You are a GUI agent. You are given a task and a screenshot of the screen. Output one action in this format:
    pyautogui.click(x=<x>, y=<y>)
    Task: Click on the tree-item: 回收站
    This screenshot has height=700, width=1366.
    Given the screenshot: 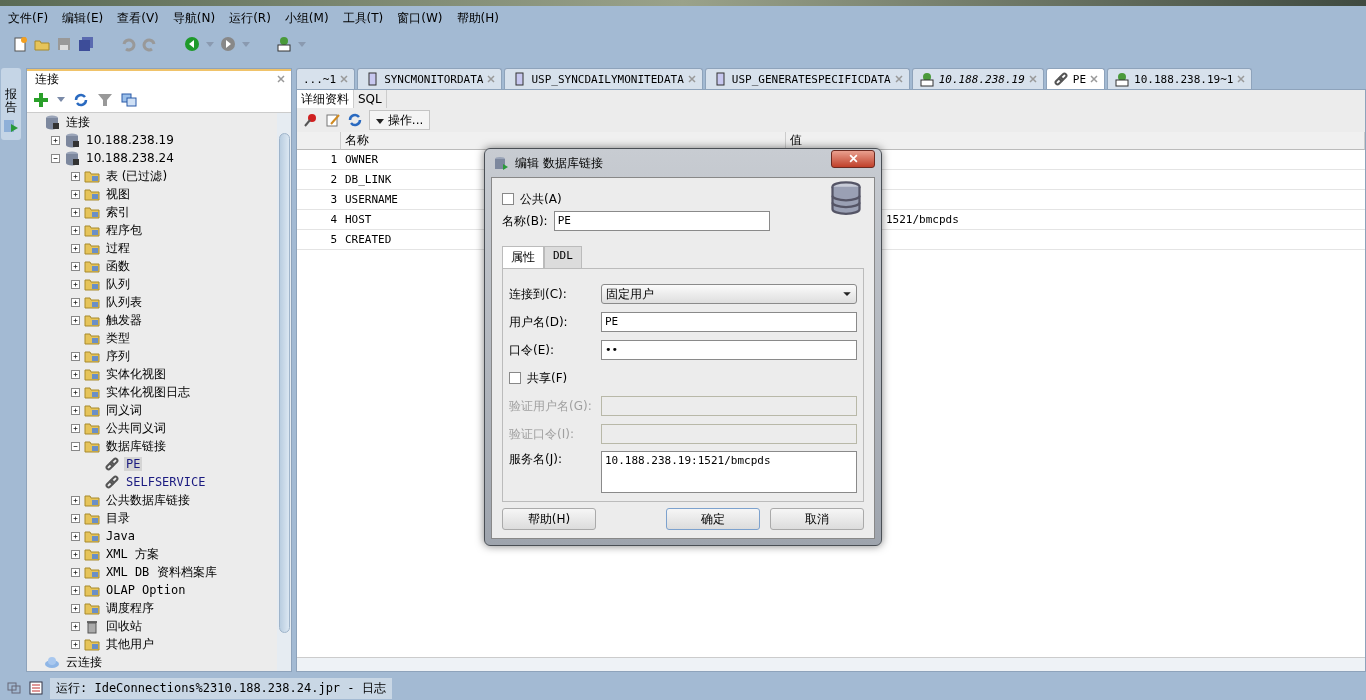 What is the action you would take?
    pyautogui.click(x=124, y=626)
    